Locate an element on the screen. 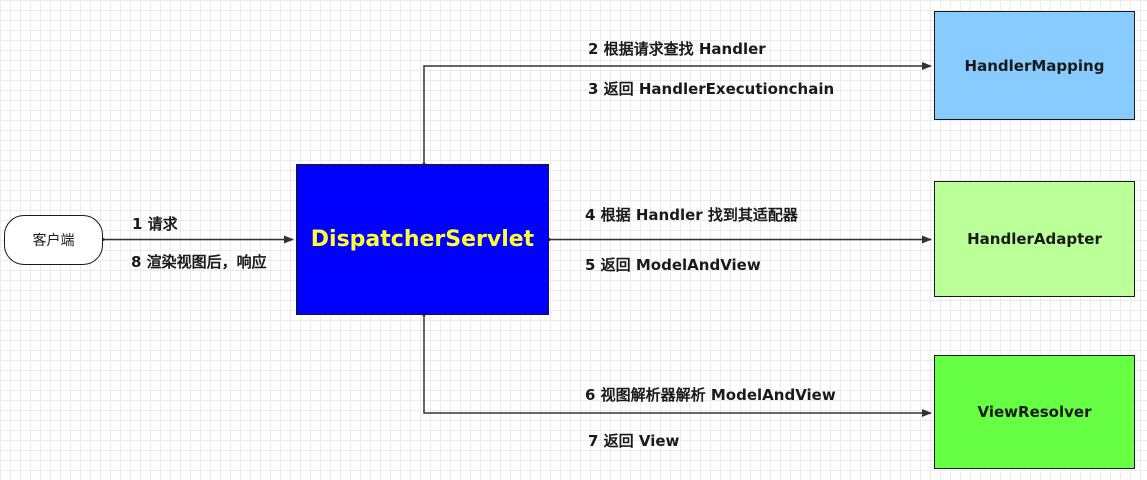 This screenshot has width=1147, height=480. dispatcher-servlet-label: DispatcherServlet is located at coordinates (422, 239).